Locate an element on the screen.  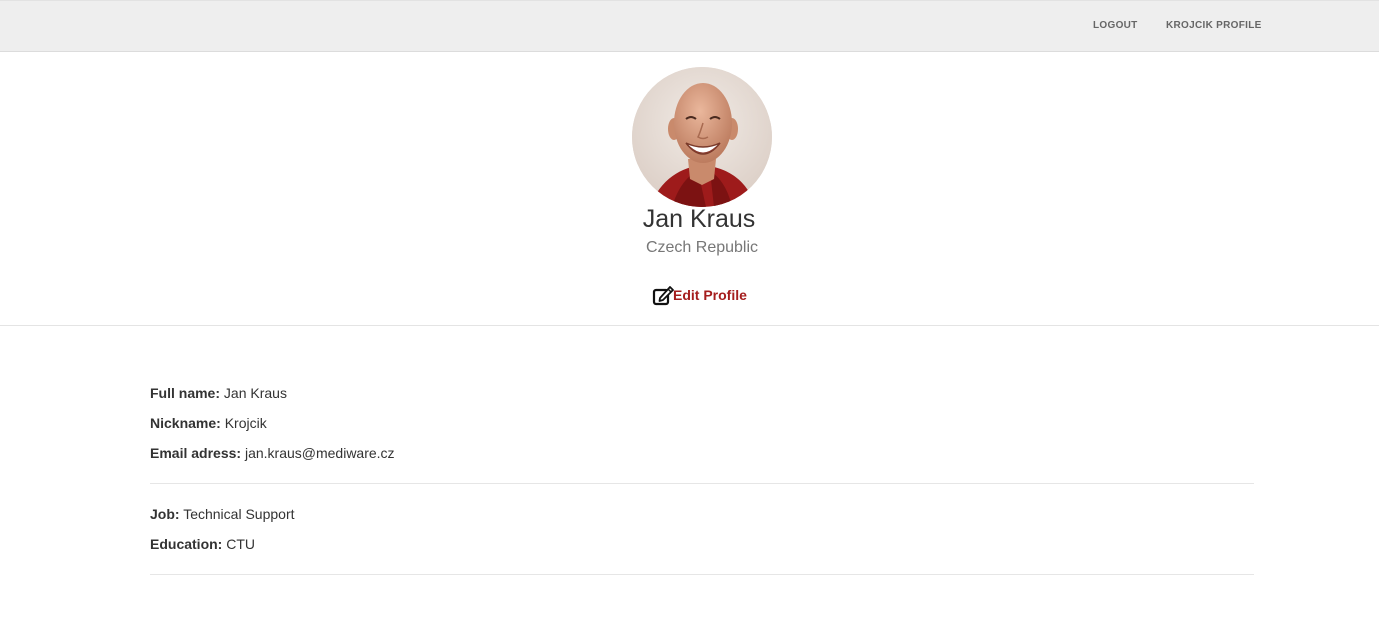
profile-name: Jan Kraus is located at coordinates (699, 219).